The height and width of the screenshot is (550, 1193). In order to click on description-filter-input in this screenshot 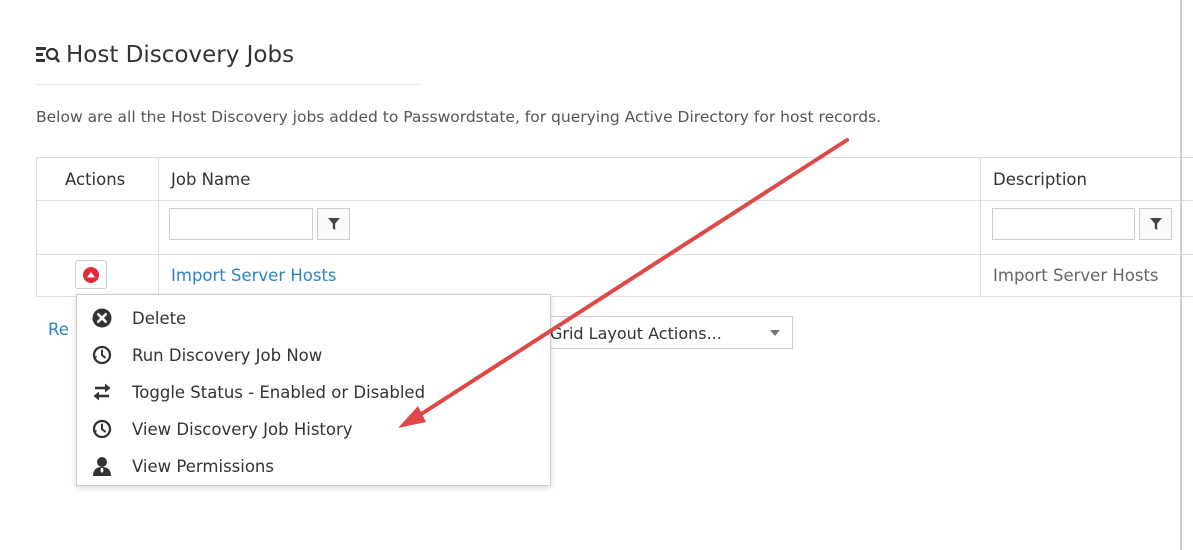, I will do `click(1063, 224)`.